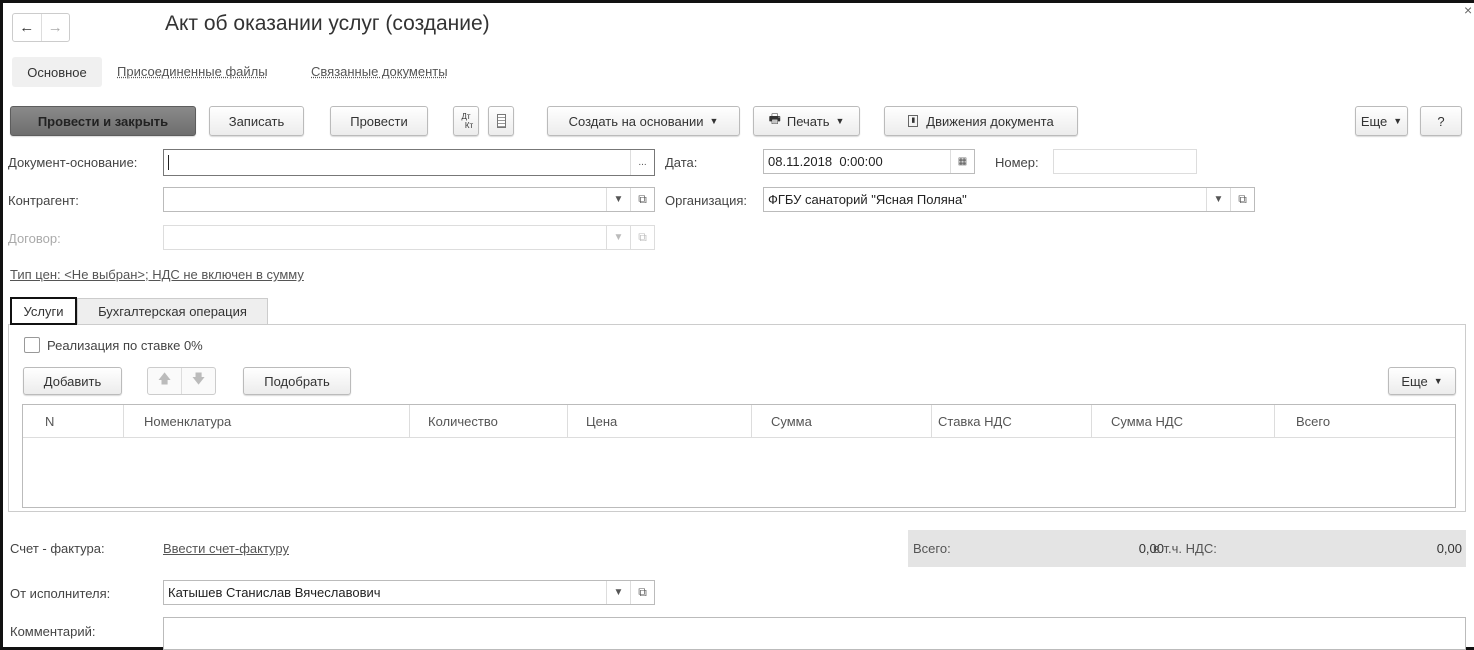  What do you see at coordinates (56, 27) in the screenshot?
I see `forward-button: →` at bounding box center [56, 27].